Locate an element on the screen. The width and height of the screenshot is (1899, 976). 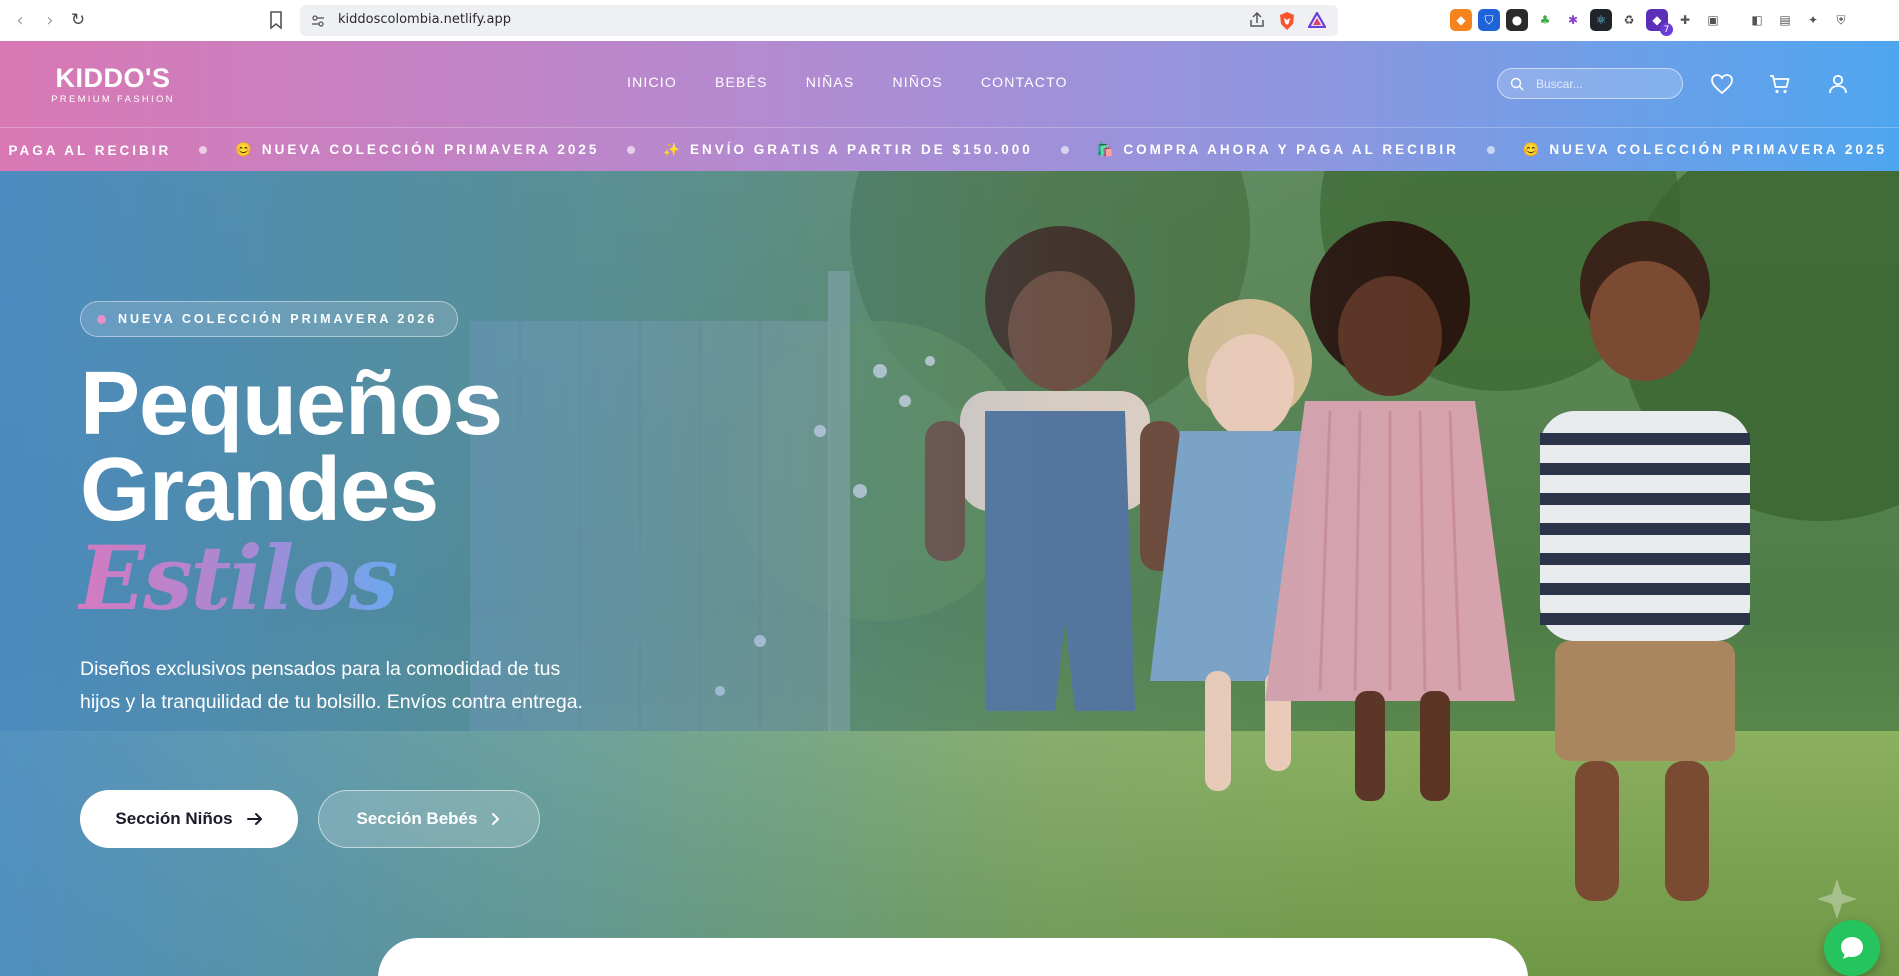
sparkle-icon is located at coordinates (1837, 899).